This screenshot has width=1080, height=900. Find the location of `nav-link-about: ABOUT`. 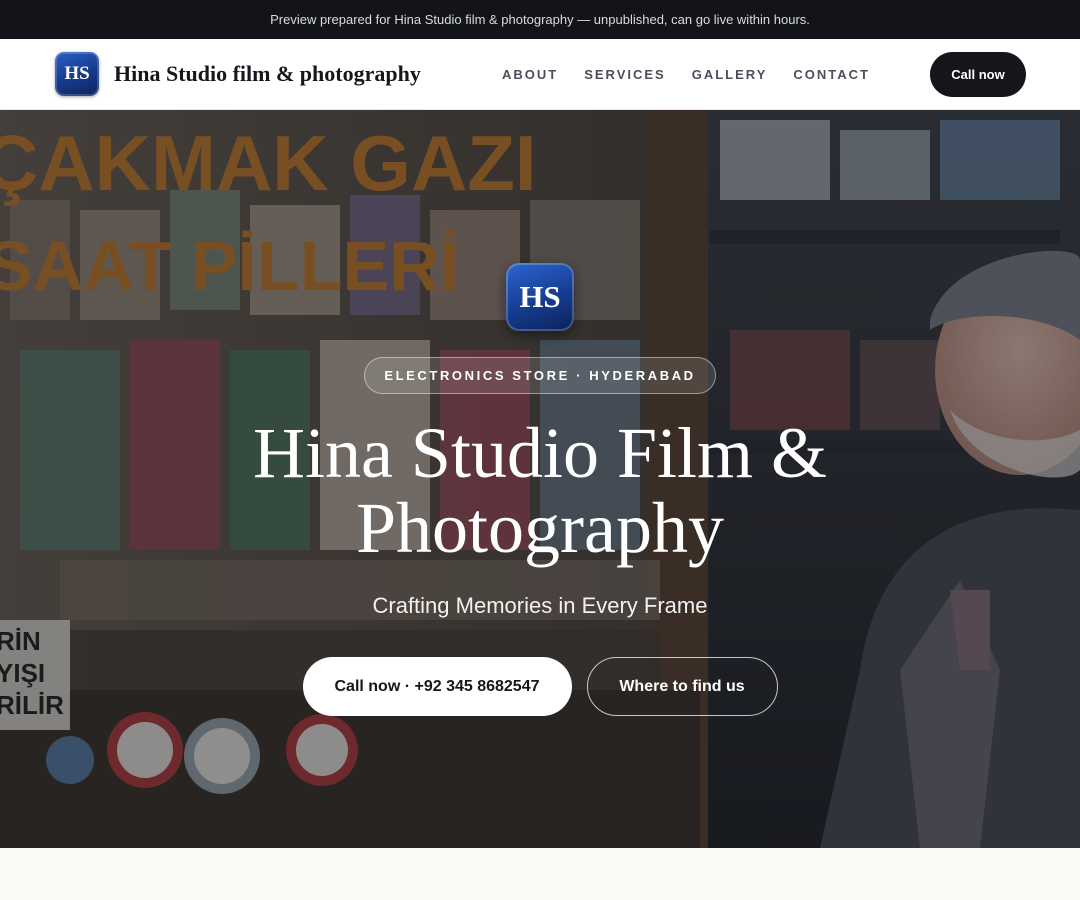

nav-link-about: ABOUT is located at coordinates (530, 74).